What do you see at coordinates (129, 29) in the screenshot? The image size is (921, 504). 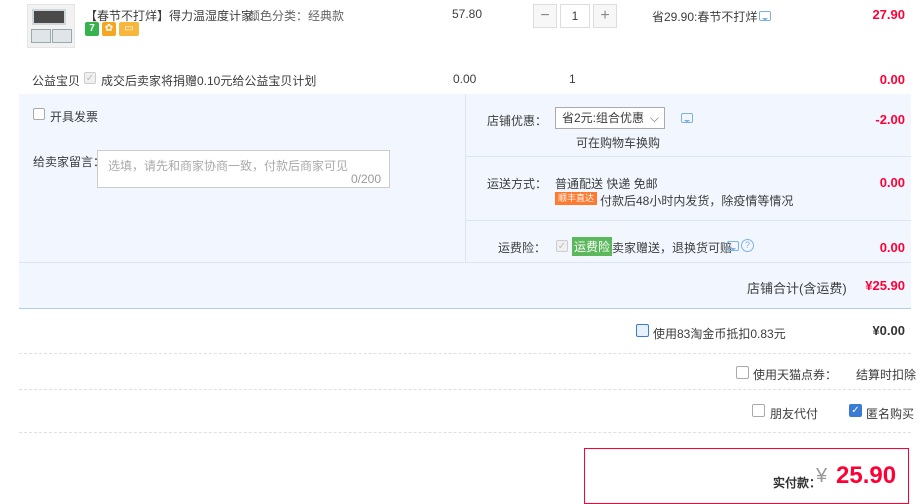 I see `card-icon: ▭` at bounding box center [129, 29].